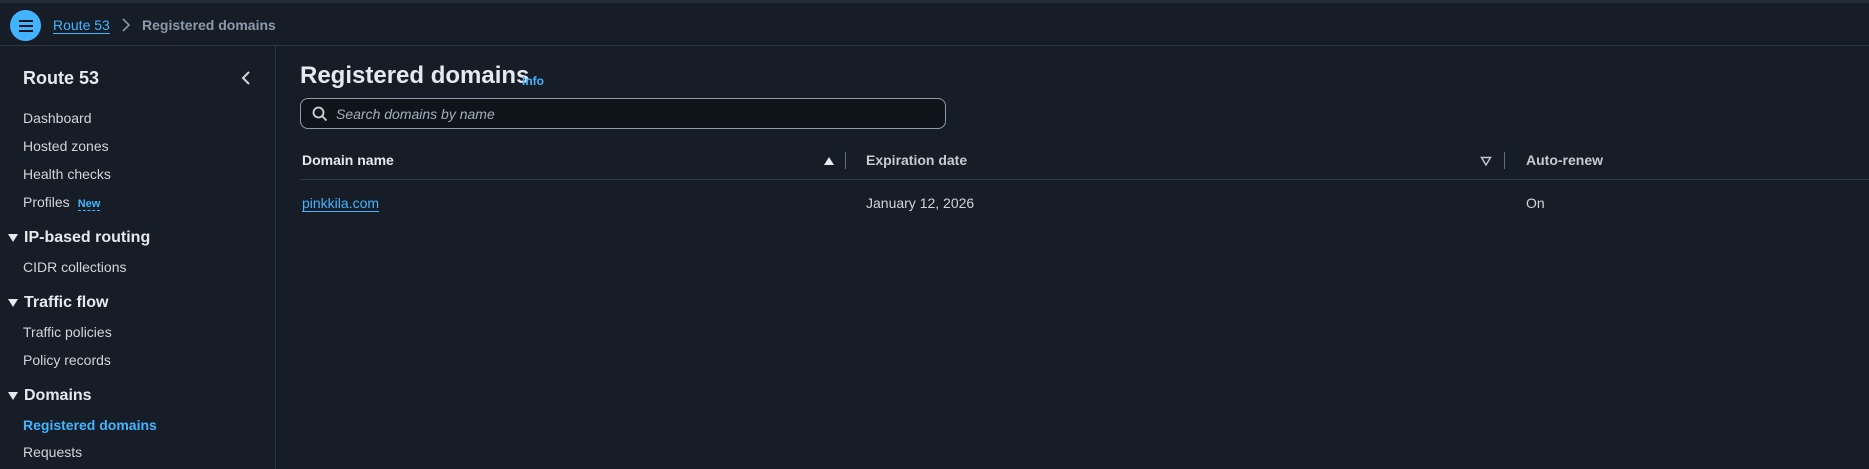 This screenshot has width=1869, height=469. I want to click on section-ip-based-routing: IP-based routing, so click(79, 238).